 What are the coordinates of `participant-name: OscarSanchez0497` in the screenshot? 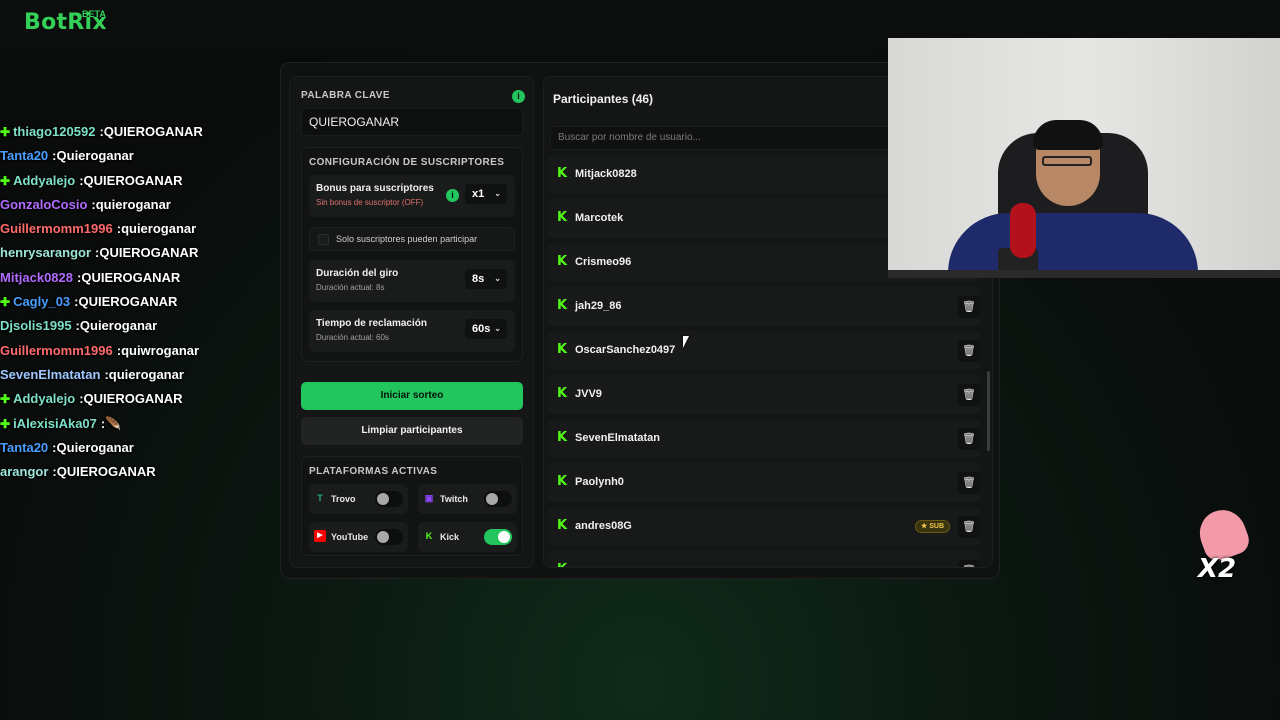 It's located at (625, 350).